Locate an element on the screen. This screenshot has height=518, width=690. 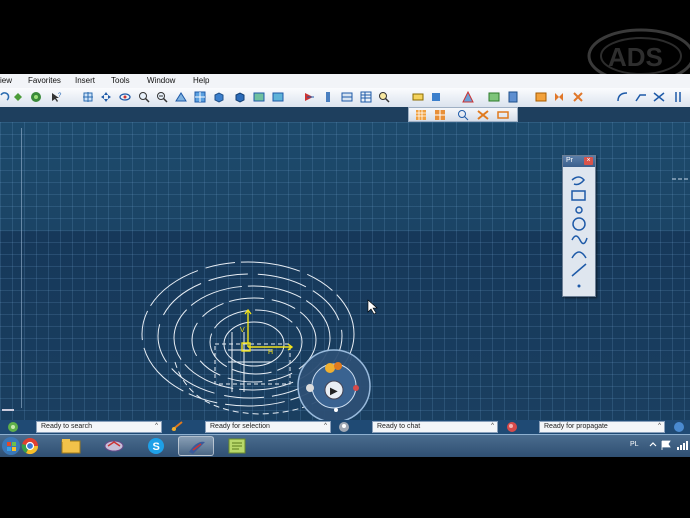
app-icon is located at coordinates (114, 446).